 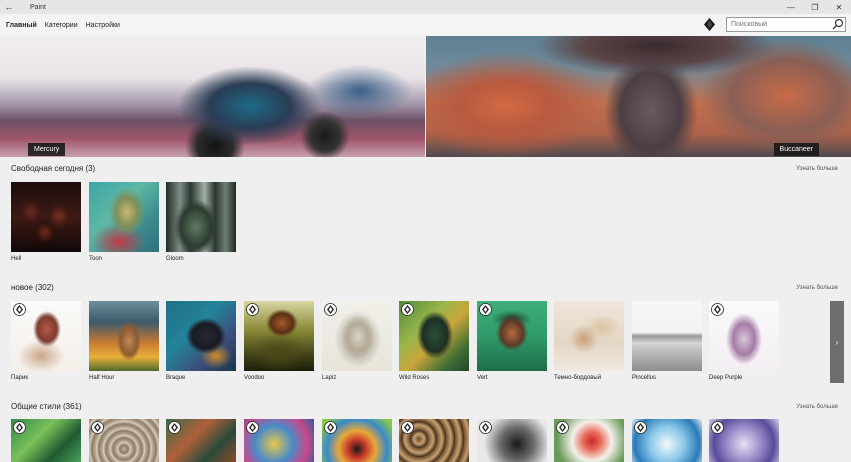 I want to click on style-tile-label: Wild Roses, so click(x=414, y=378).